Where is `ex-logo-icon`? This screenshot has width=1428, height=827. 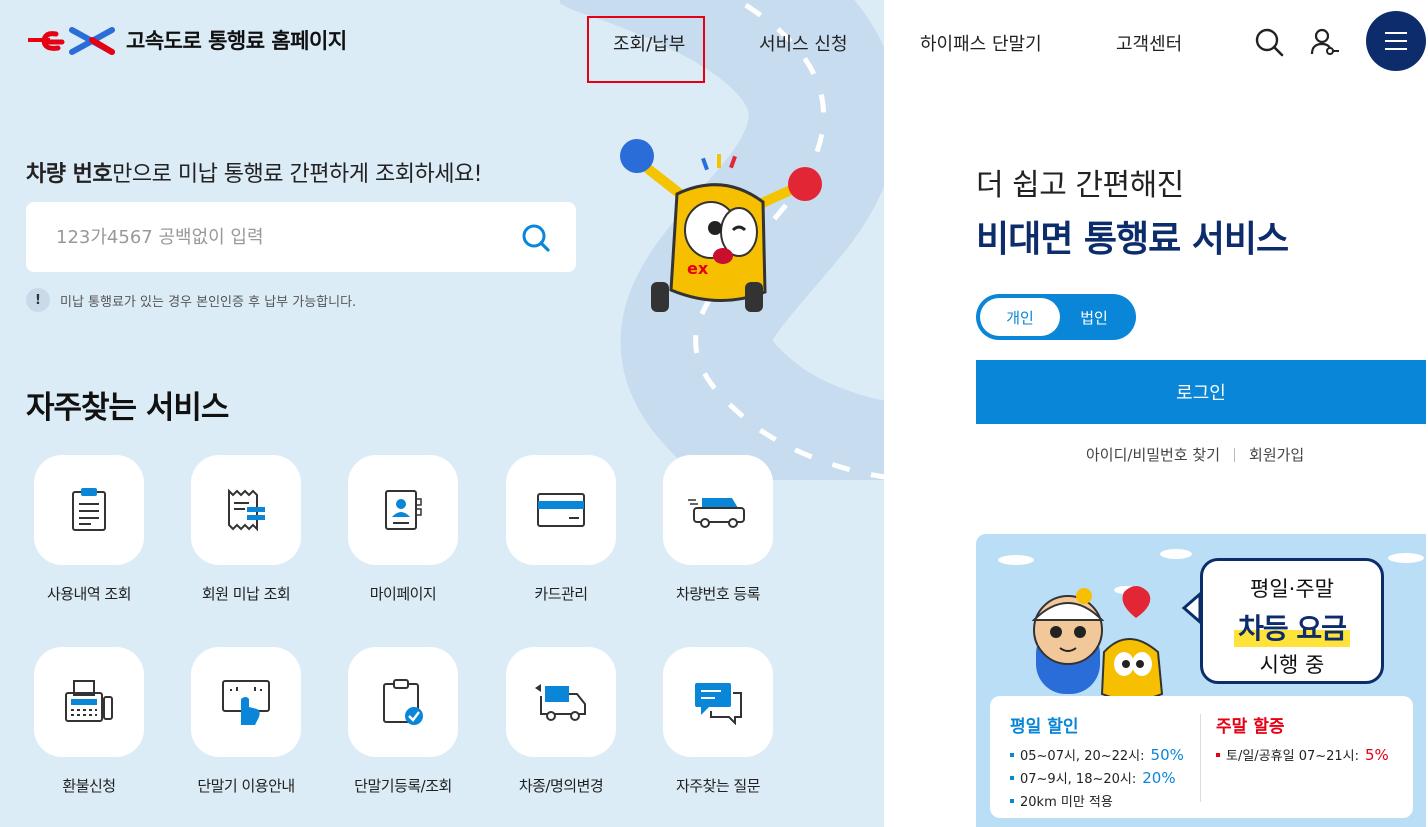 ex-logo-icon is located at coordinates (71, 41).